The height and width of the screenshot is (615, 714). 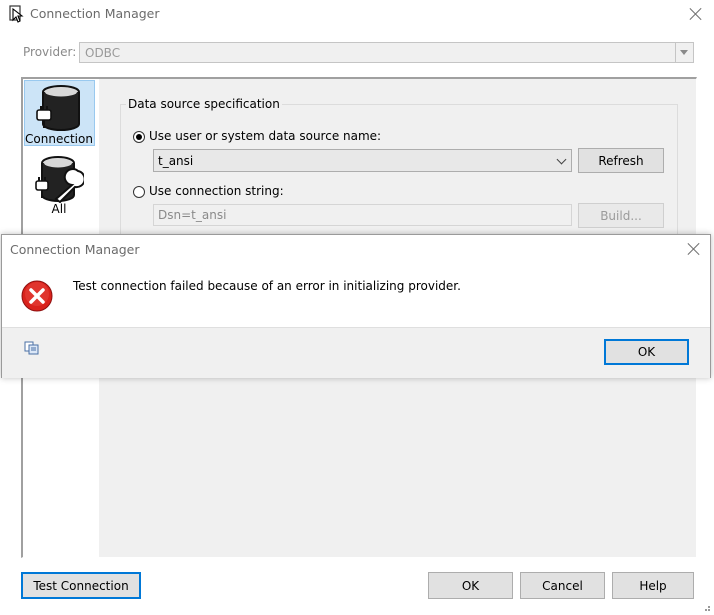 I want to click on dsn-radio-label: Use user or system data source name:, so click(x=265, y=136).